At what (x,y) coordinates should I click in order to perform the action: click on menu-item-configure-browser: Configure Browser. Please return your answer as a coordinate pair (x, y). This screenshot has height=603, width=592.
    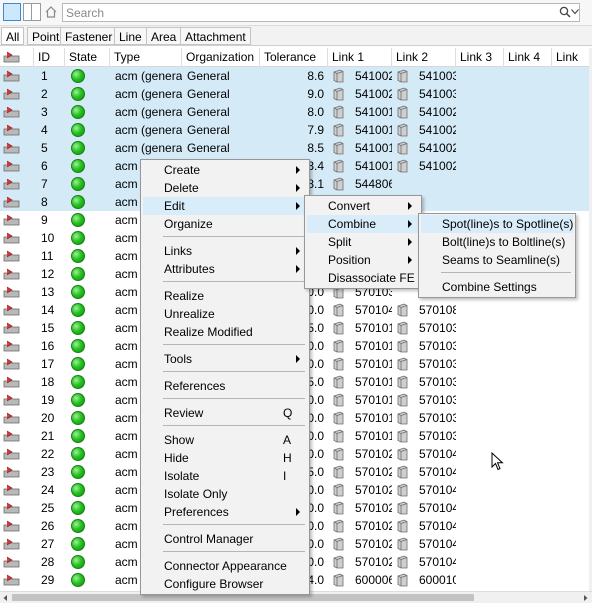
    Looking at the image, I should click on (225, 584).